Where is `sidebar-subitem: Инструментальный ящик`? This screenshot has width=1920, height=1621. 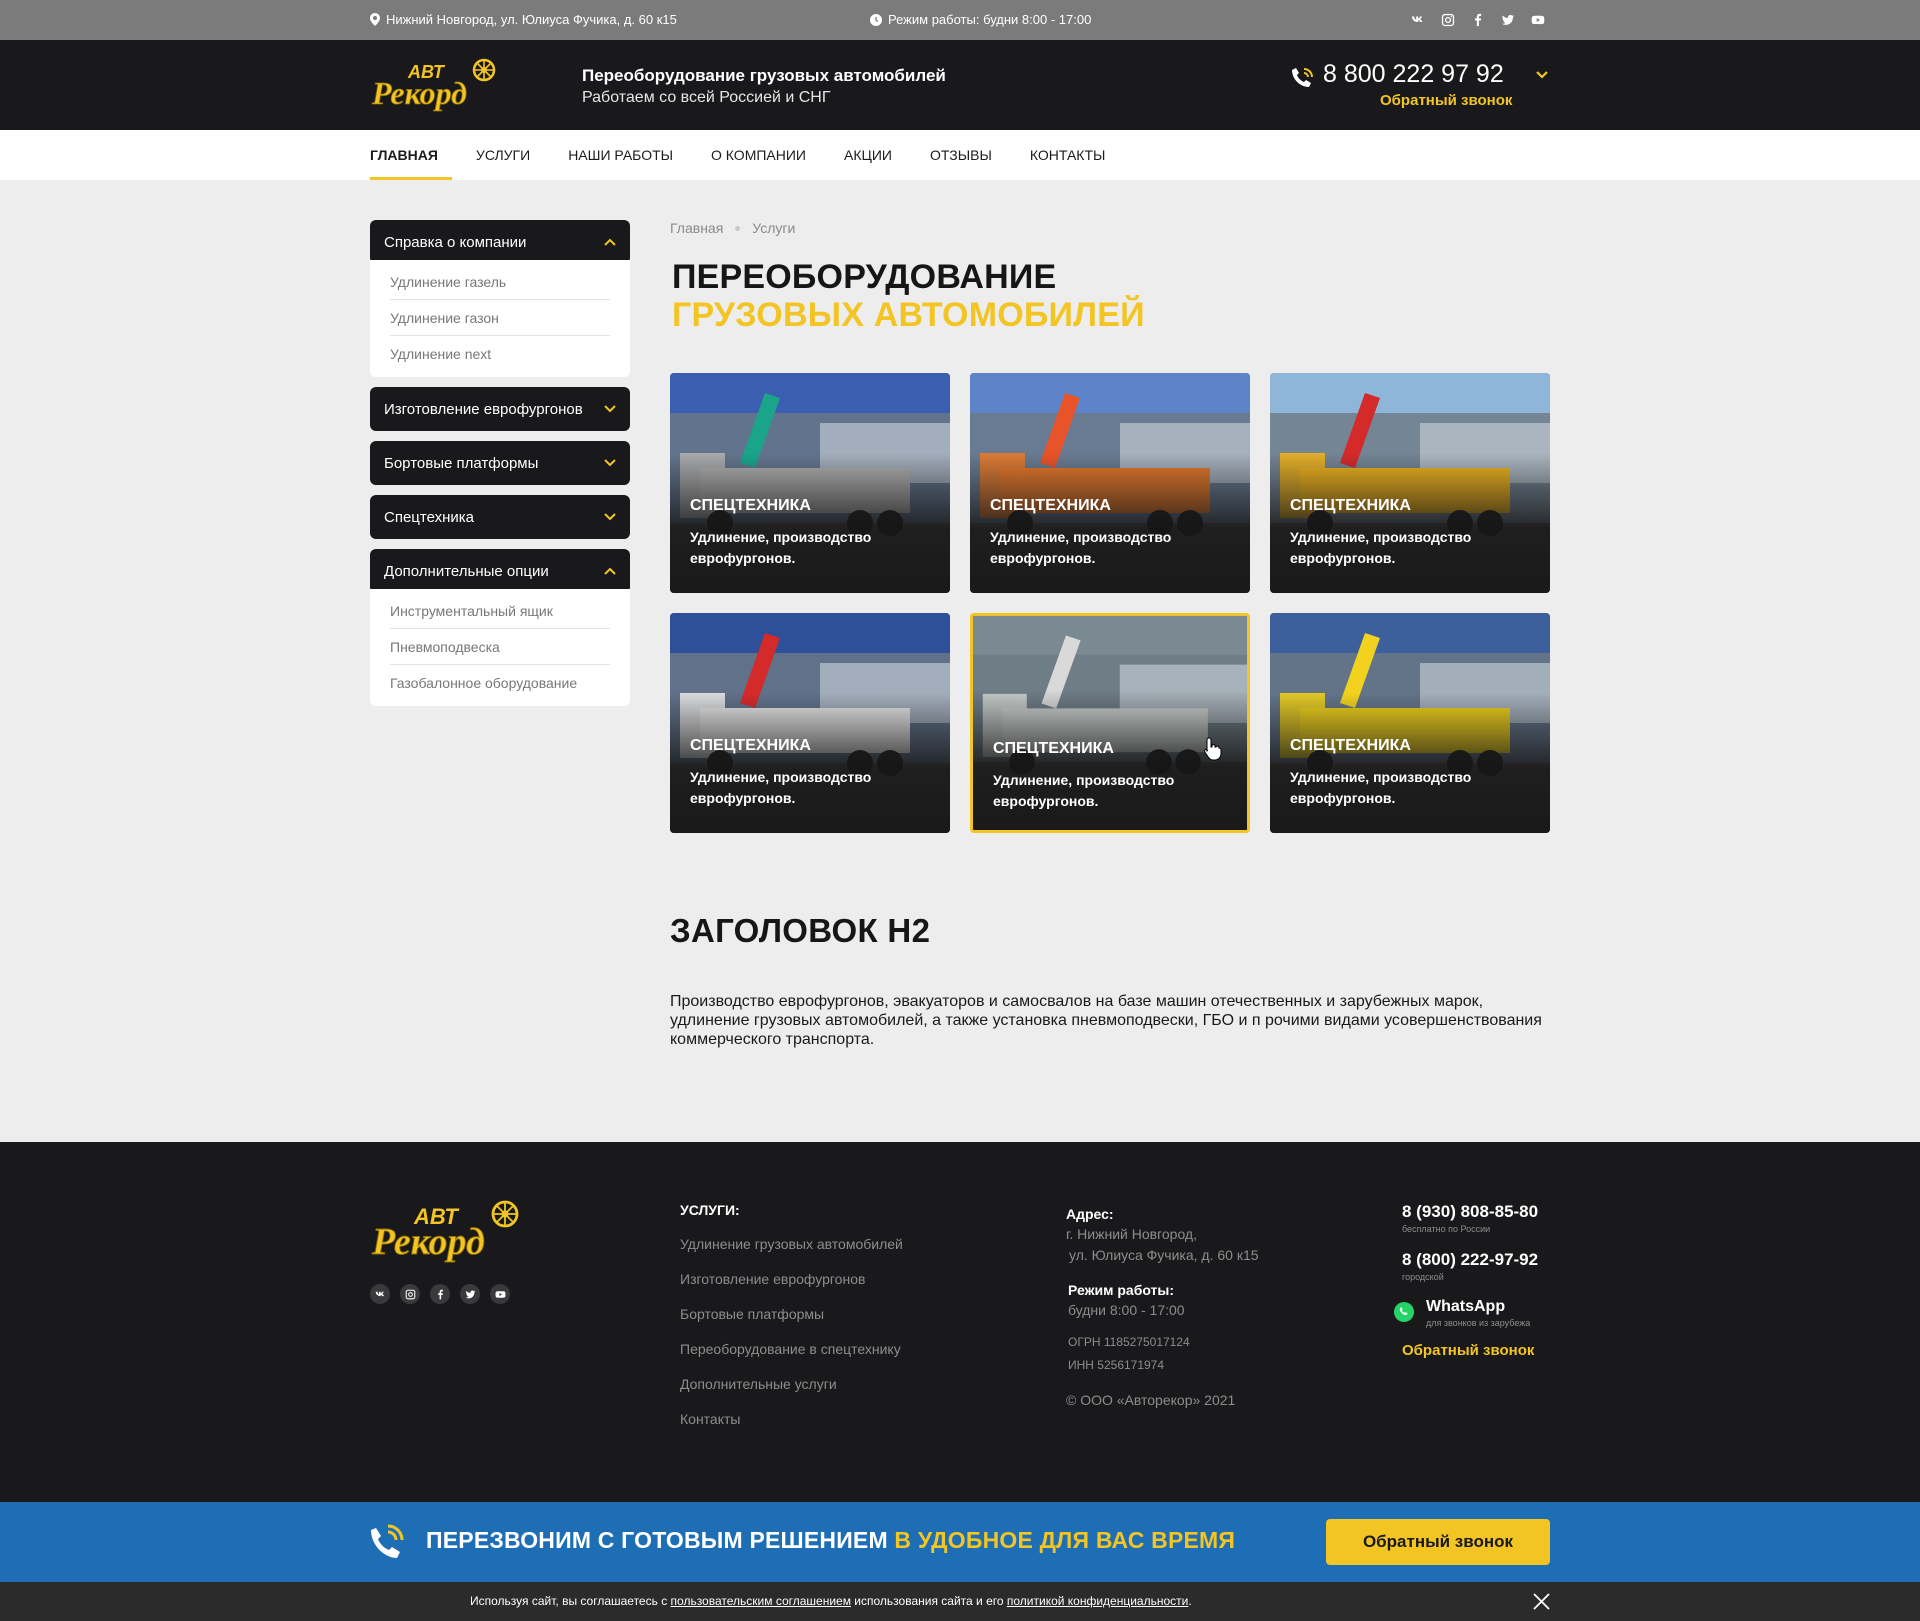 sidebar-subitem: Инструментальный ящик is located at coordinates (500, 611).